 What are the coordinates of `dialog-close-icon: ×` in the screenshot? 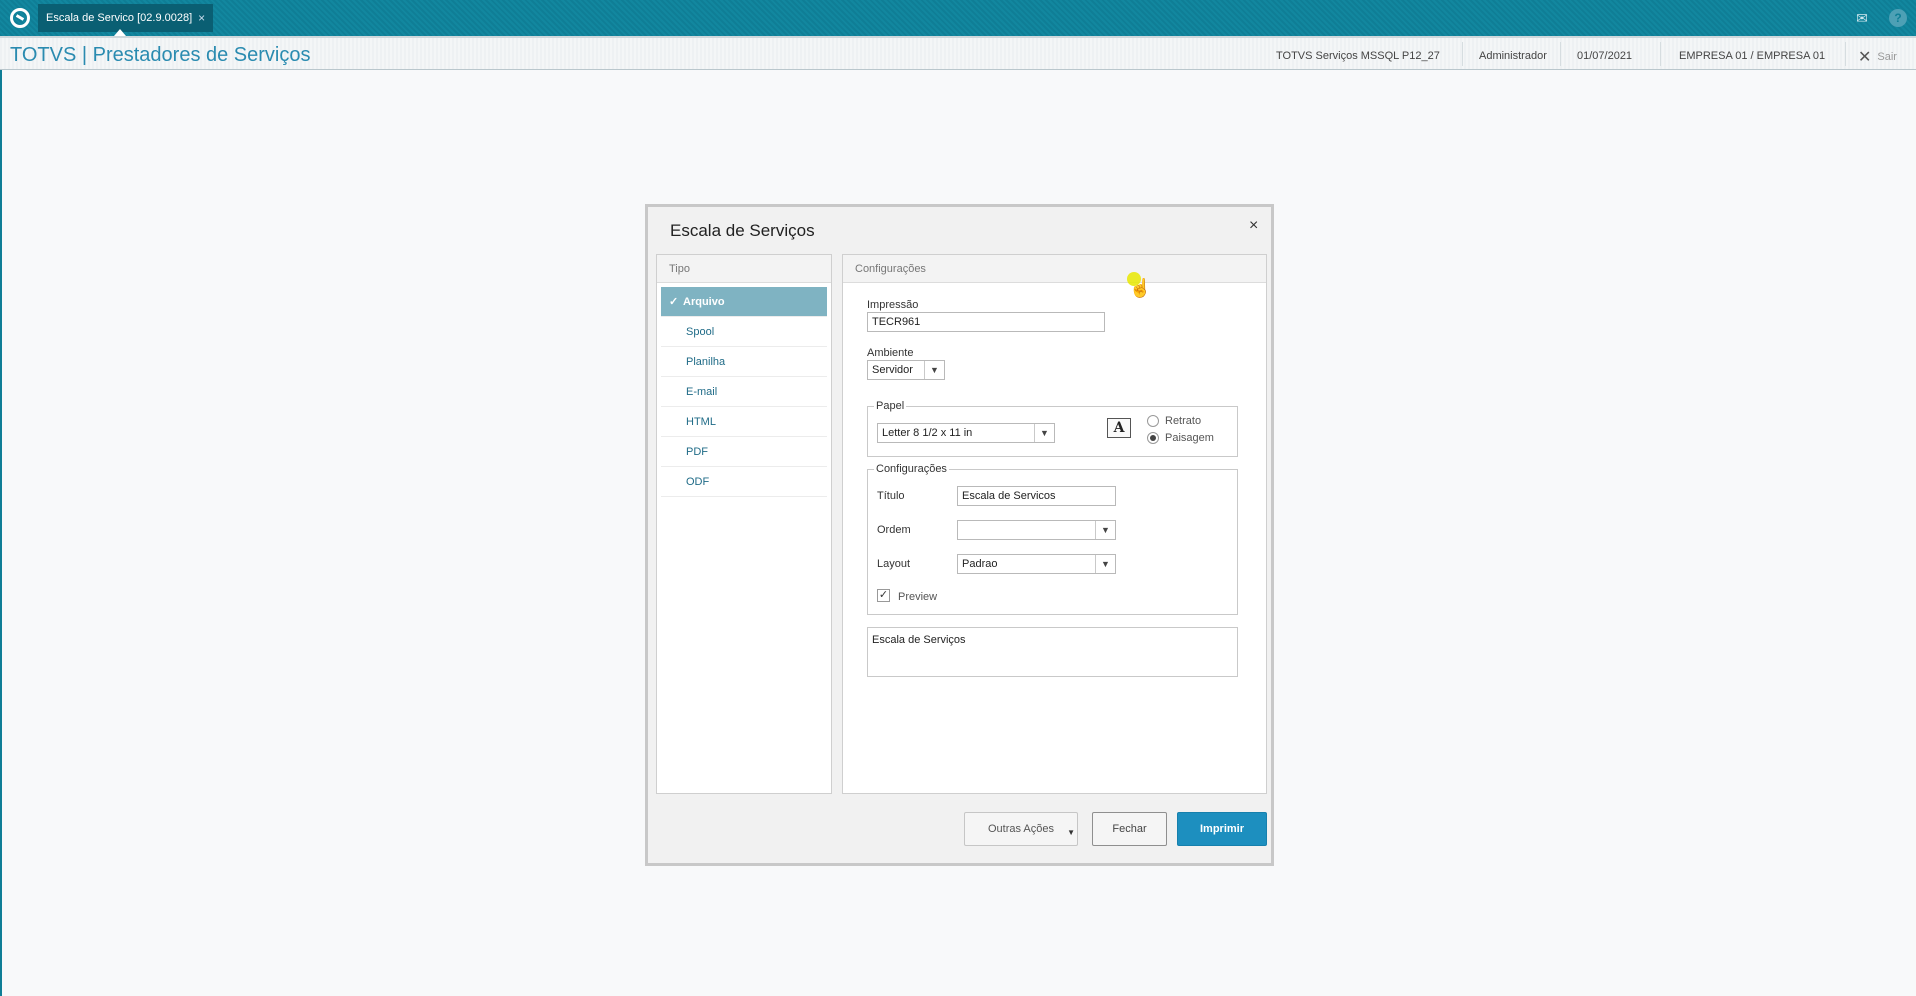 It's located at (1253, 226).